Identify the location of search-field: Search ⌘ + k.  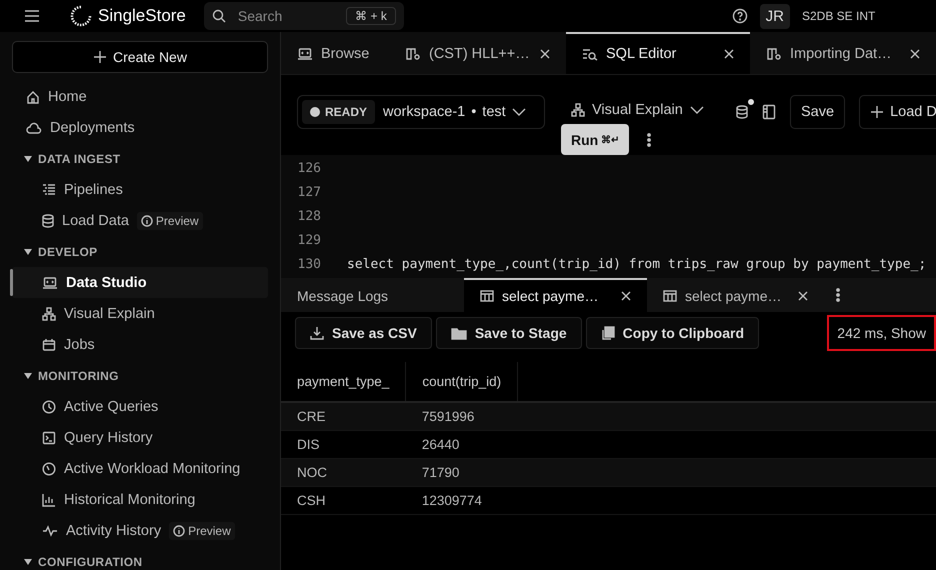
(304, 16).